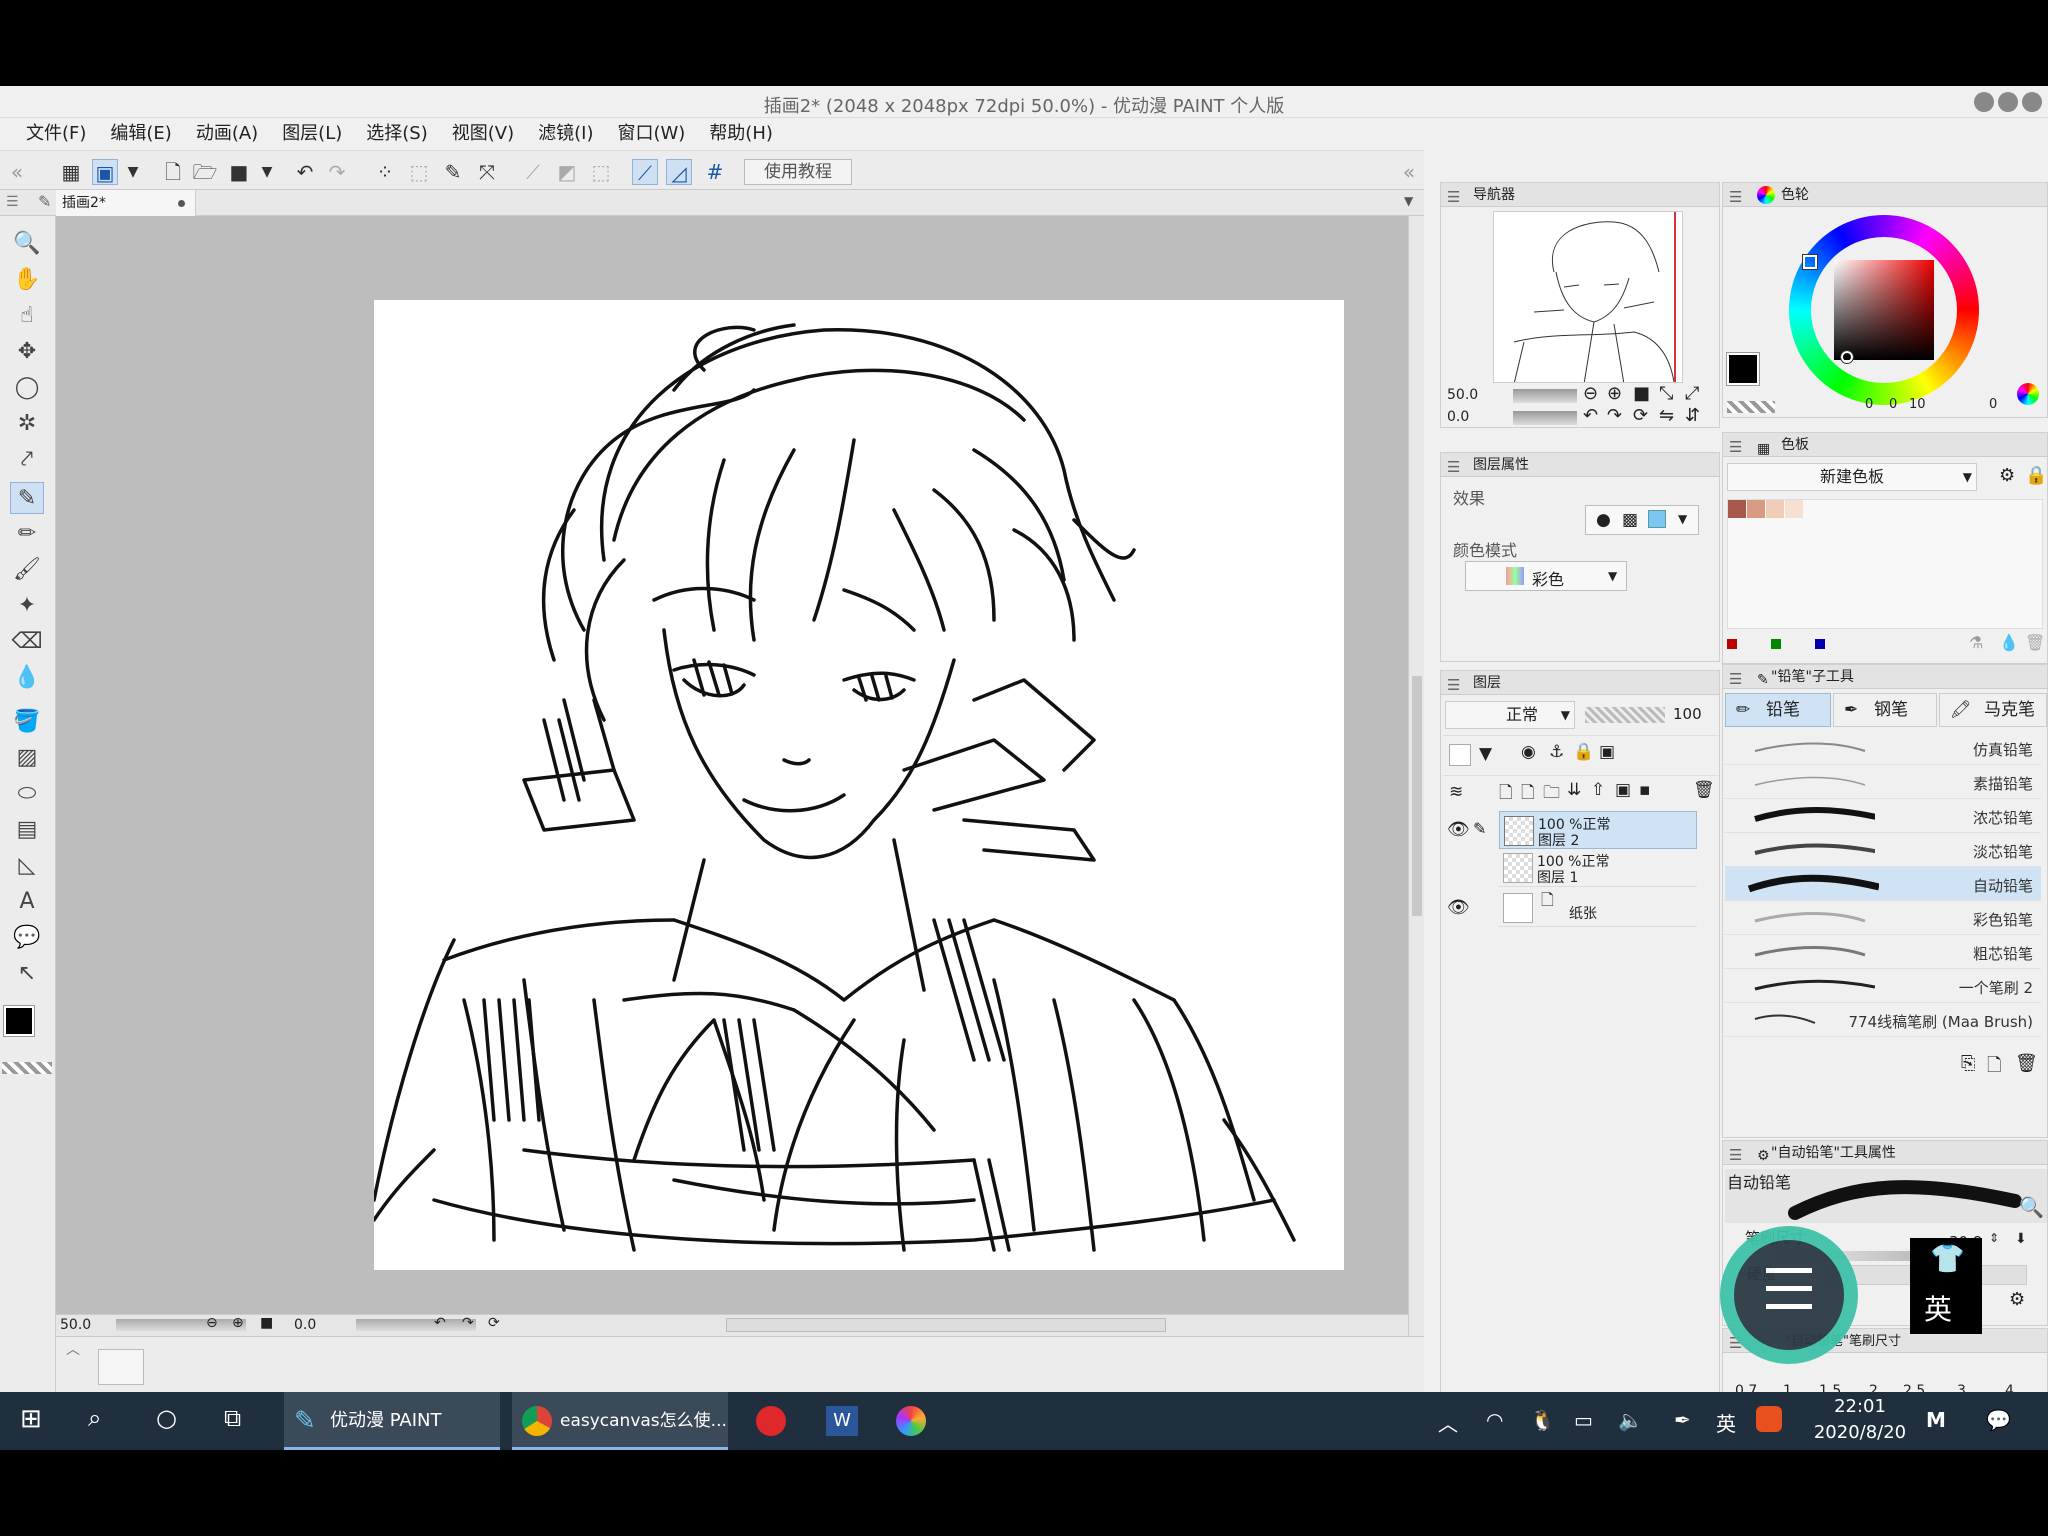 The image size is (2048, 1536). What do you see at coordinates (17, 172) in the screenshot?
I see `collapse-left-icon: «` at bounding box center [17, 172].